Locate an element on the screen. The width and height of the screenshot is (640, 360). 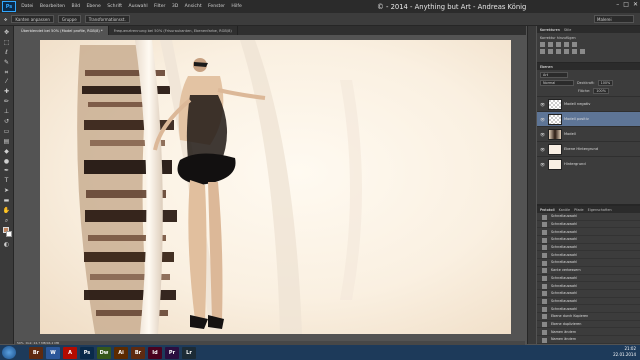
color-swatch-icon is located at coordinates (7, 232).